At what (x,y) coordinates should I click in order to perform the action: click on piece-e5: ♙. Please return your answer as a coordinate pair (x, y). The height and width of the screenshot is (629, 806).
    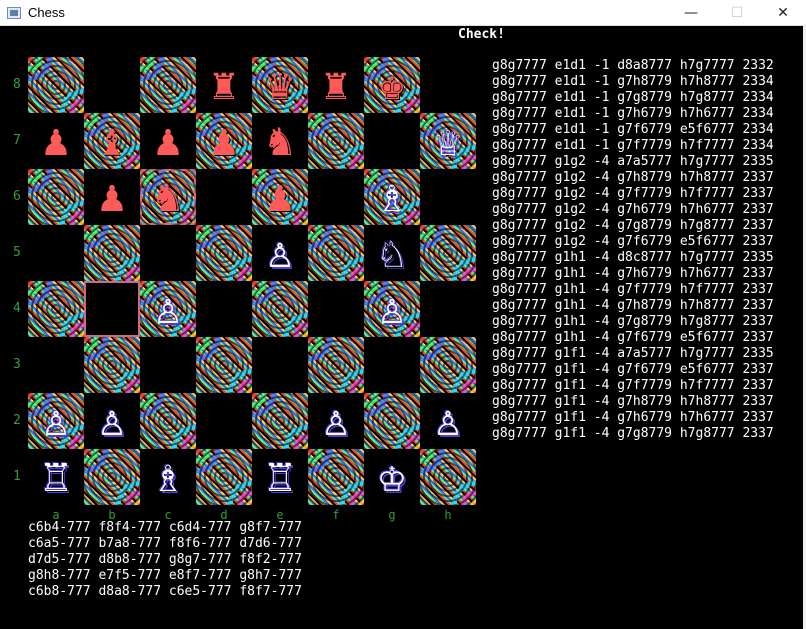
    Looking at the image, I should click on (280, 253).